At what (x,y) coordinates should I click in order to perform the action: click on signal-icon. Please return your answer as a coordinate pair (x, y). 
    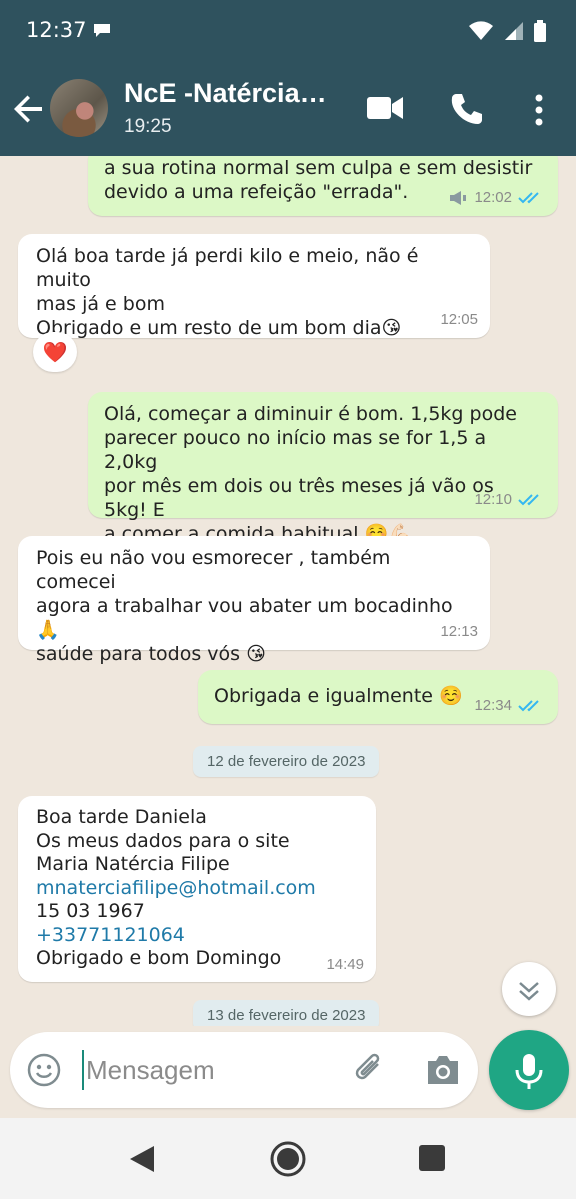
    Looking at the image, I should click on (514, 31).